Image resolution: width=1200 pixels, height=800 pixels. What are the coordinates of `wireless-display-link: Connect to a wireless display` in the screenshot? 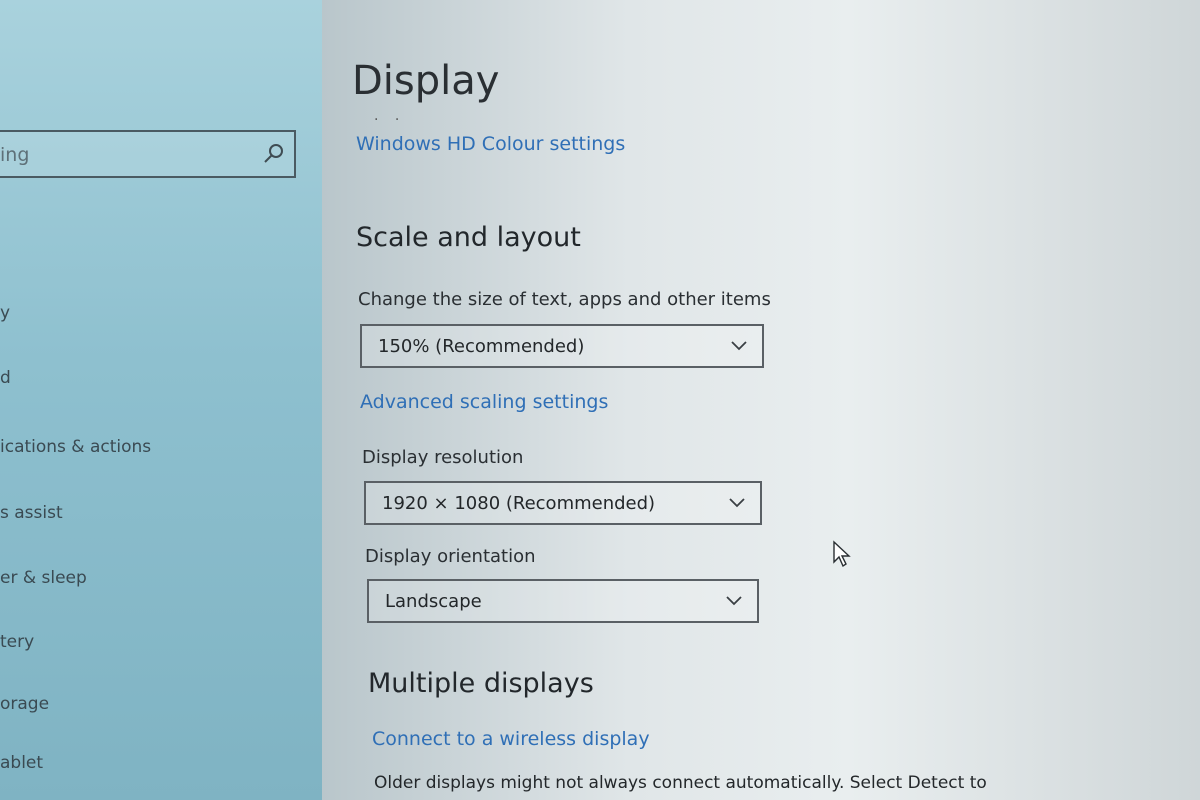 It's located at (511, 739).